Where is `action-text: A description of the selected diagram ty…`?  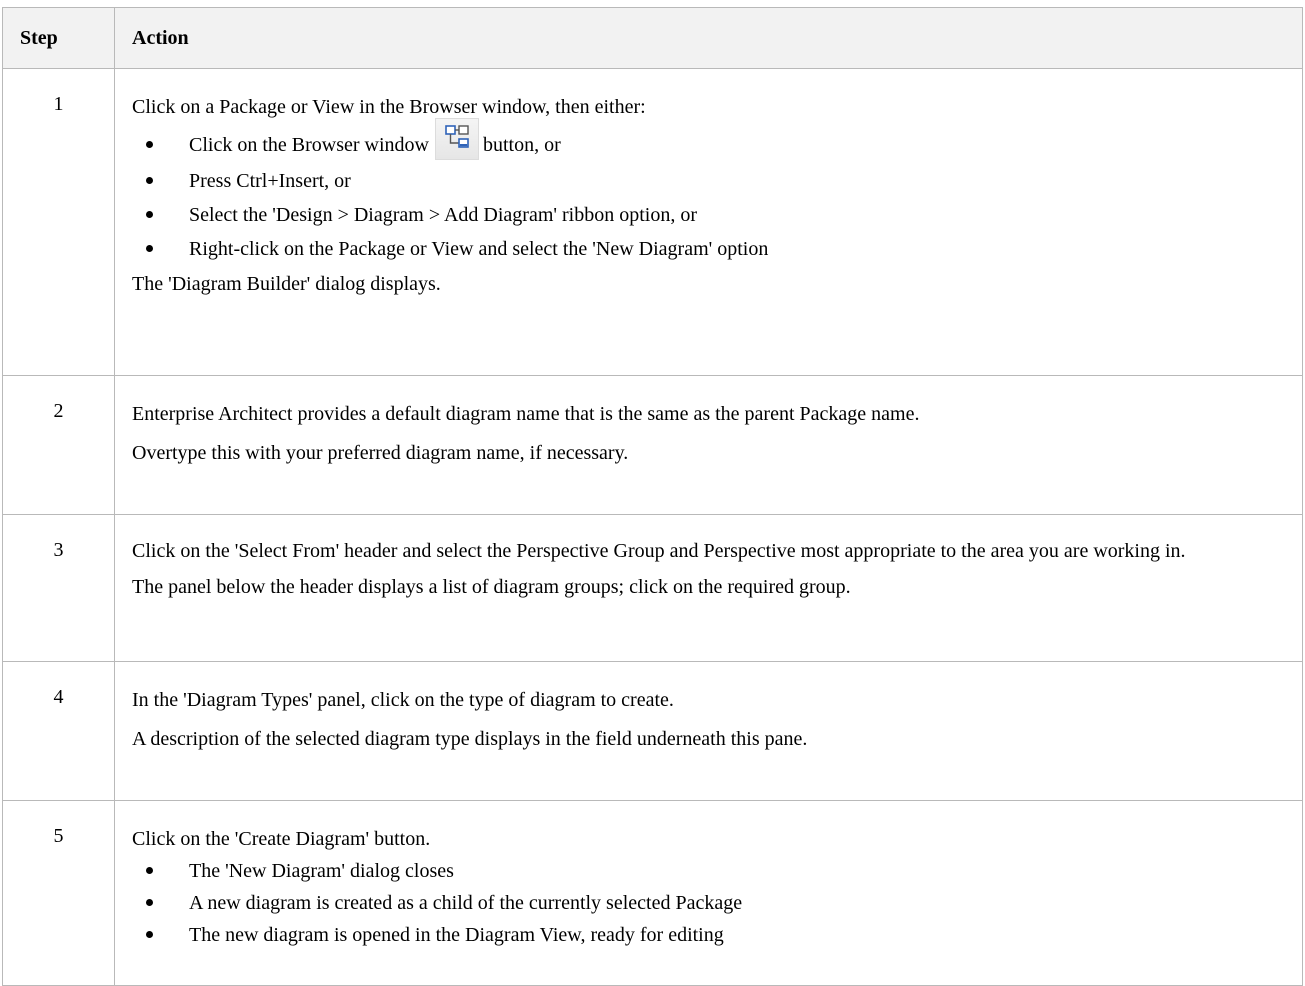
action-text: A description of the selected diagram ty… is located at coordinates (470, 739).